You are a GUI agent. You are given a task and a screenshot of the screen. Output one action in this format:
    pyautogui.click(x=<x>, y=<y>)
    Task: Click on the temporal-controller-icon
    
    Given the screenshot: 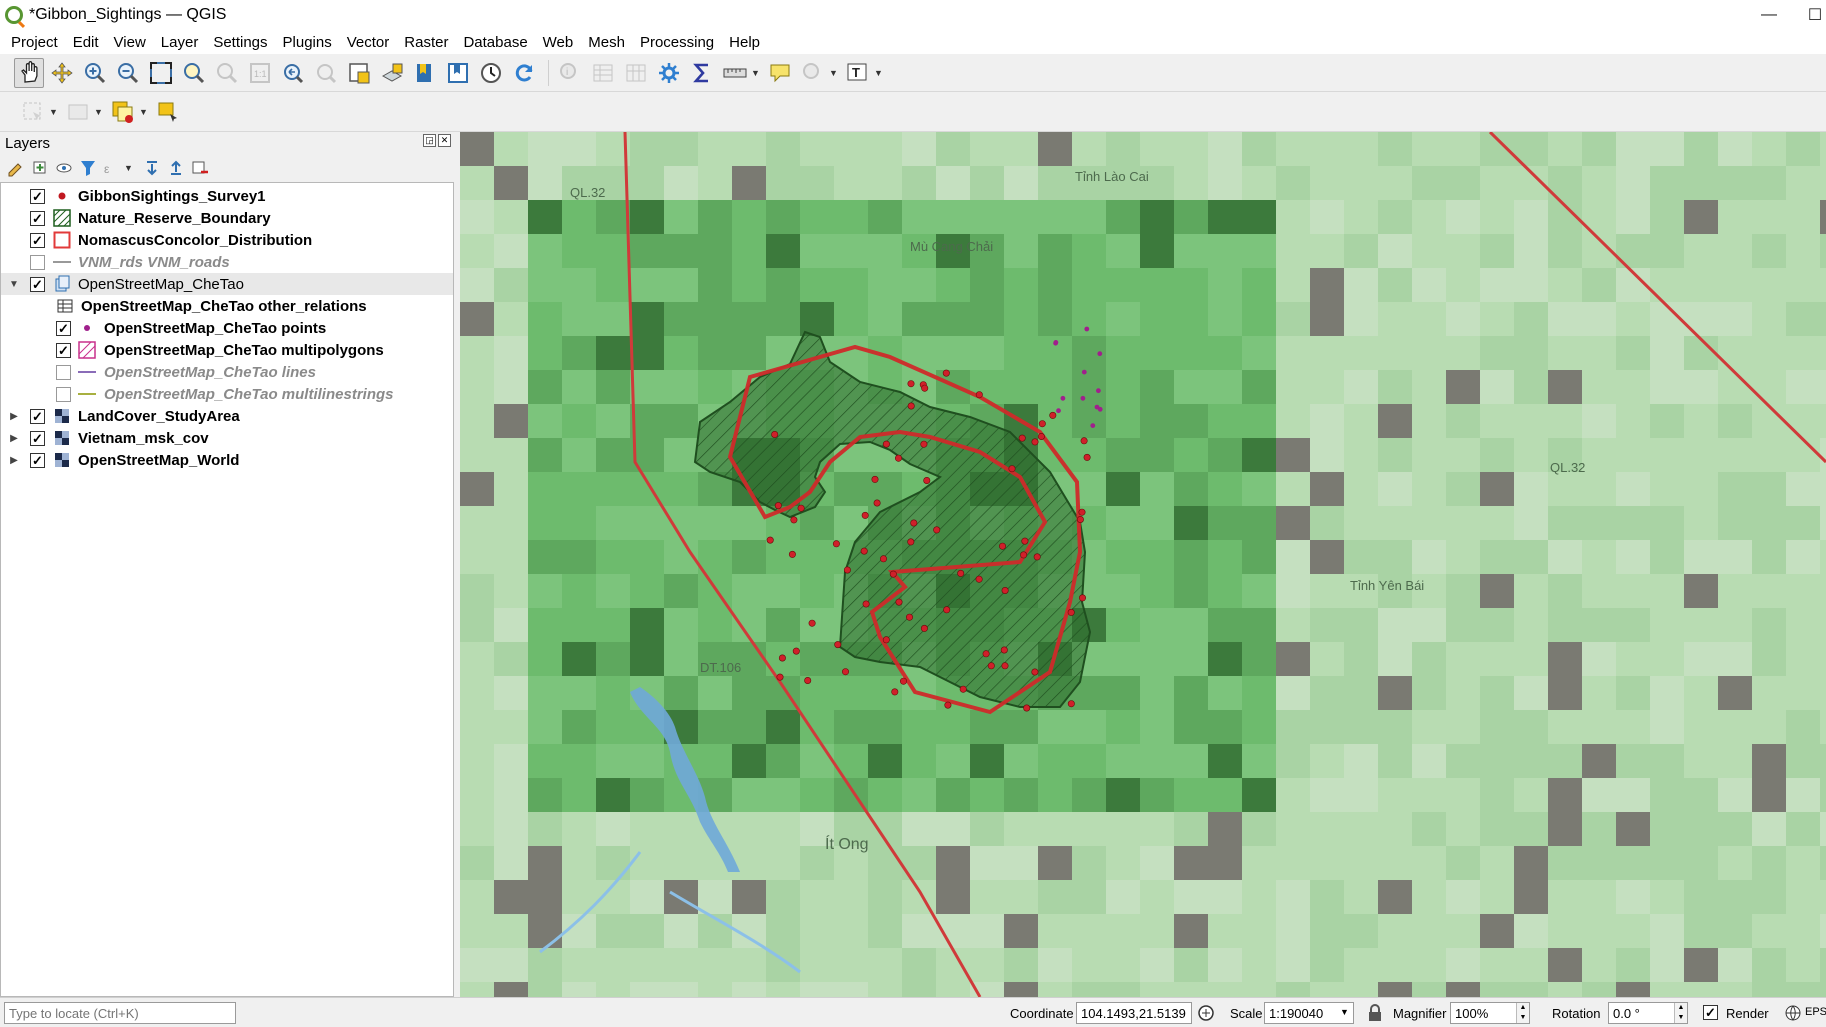 What is the action you would take?
    pyautogui.click(x=491, y=73)
    